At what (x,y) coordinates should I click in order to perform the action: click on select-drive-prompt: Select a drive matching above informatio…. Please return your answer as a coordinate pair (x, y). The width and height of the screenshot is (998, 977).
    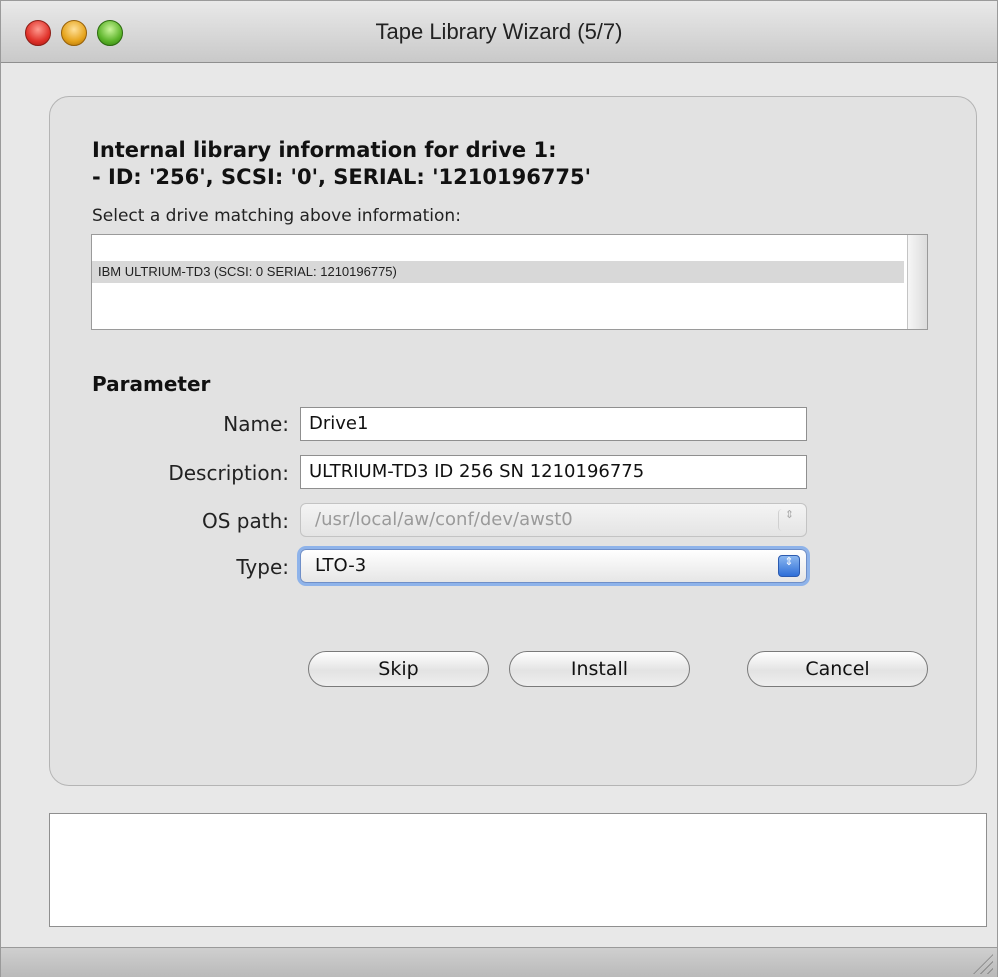
    Looking at the image, I should click on (276, 216).